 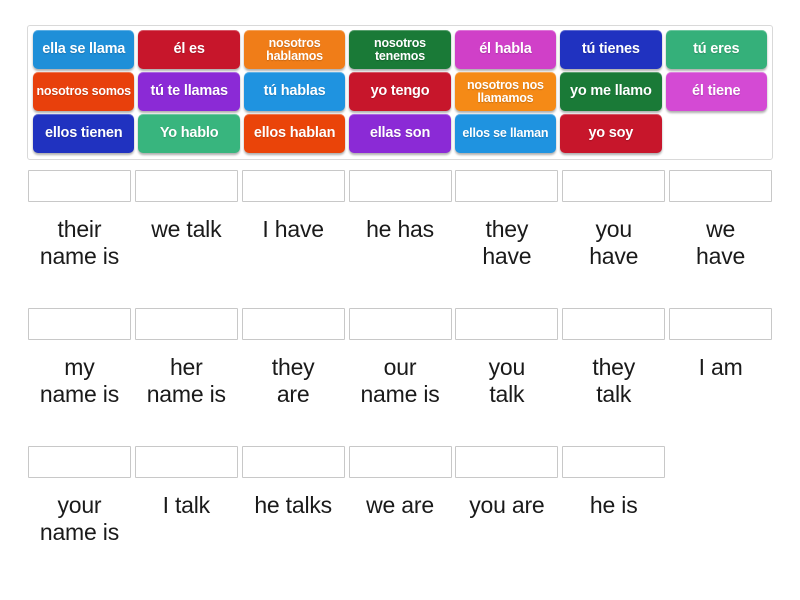 What do you see at coordinates (611, 49) in the screenshot?
I see `draggable-tile: tú tienes` at bounding box center [611, 49].